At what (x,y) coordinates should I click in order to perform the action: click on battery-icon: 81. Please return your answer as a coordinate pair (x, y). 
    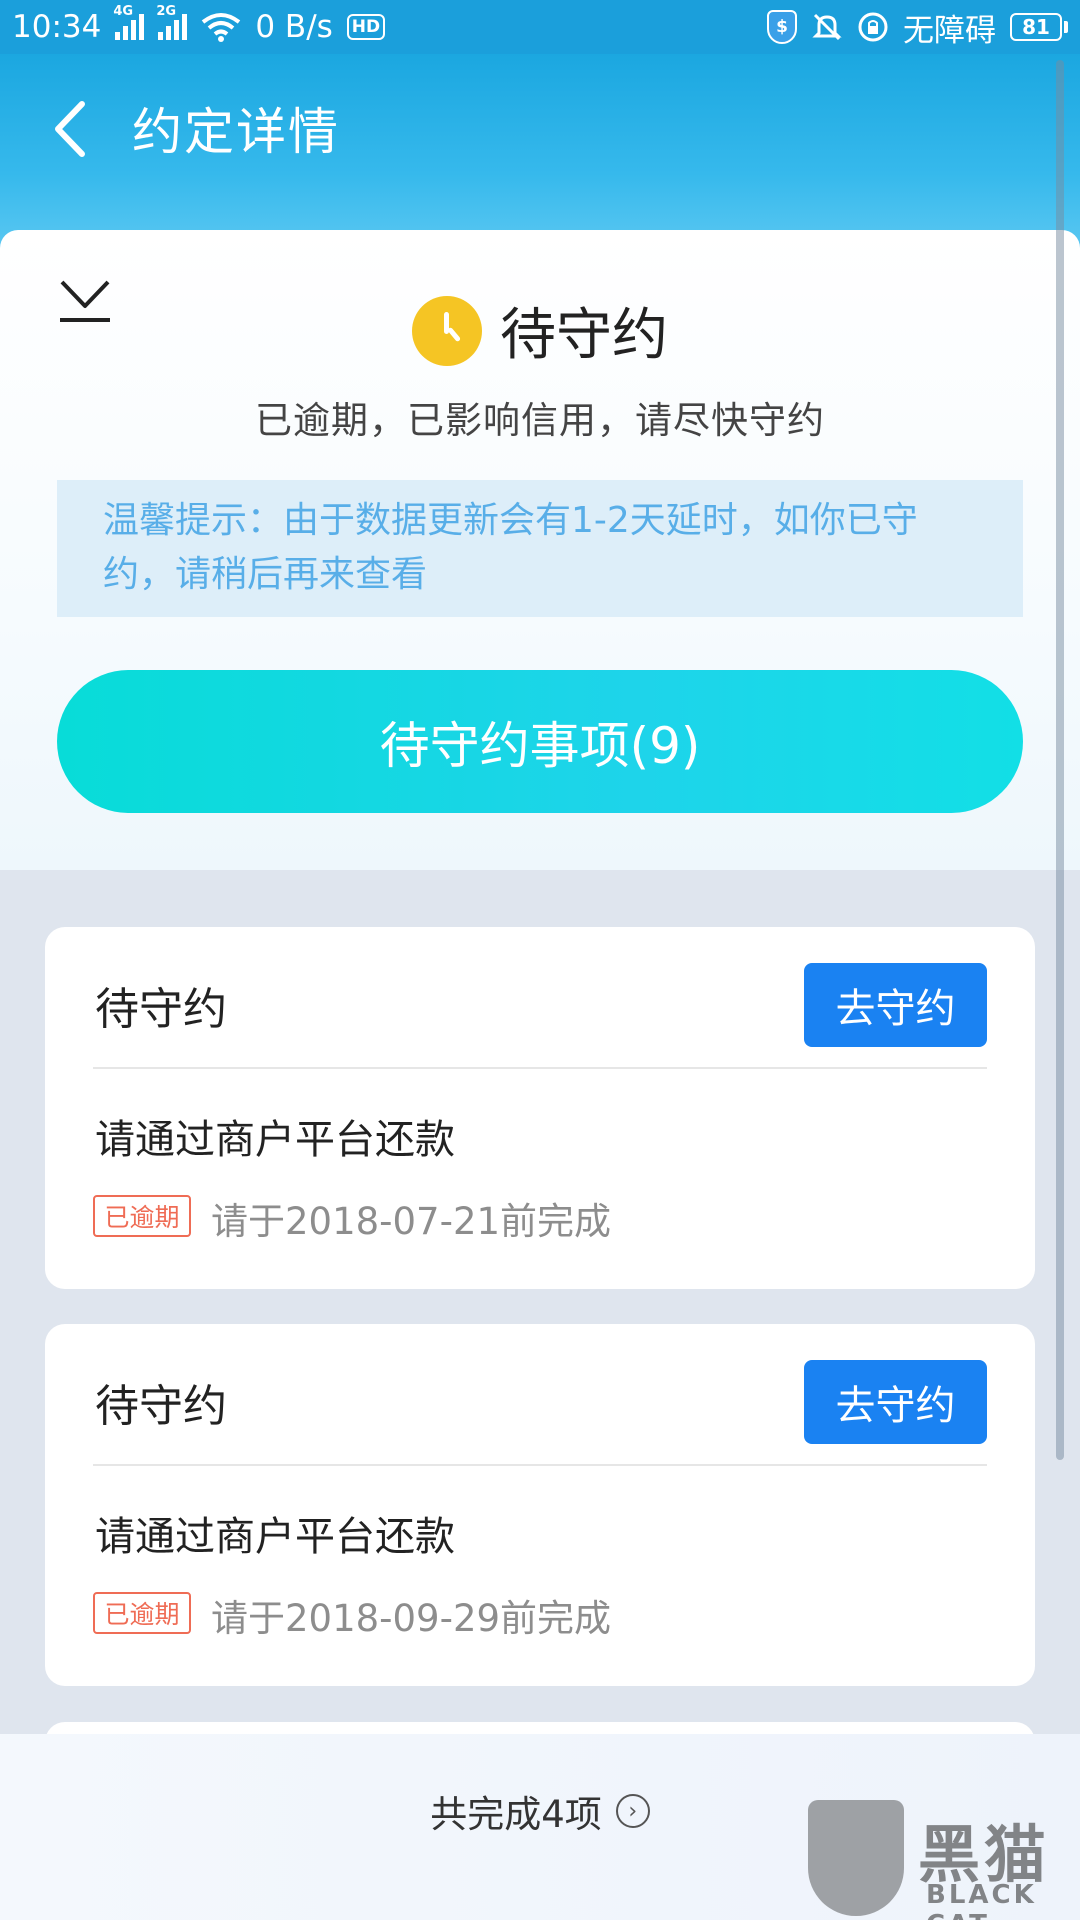
    Looking at the image, I should click on (1039, 27).